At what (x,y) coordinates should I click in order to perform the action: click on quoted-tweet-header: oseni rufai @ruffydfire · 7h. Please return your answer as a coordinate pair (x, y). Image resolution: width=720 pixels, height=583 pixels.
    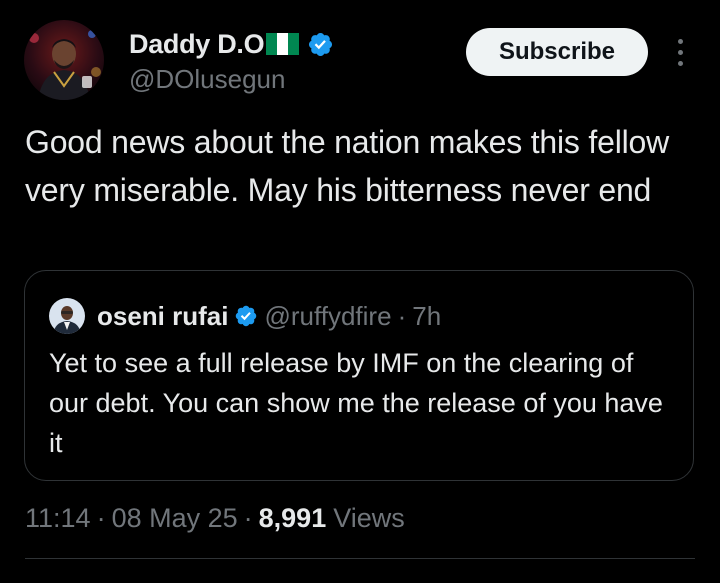
    Looking at the image, I should click on (269, 316).